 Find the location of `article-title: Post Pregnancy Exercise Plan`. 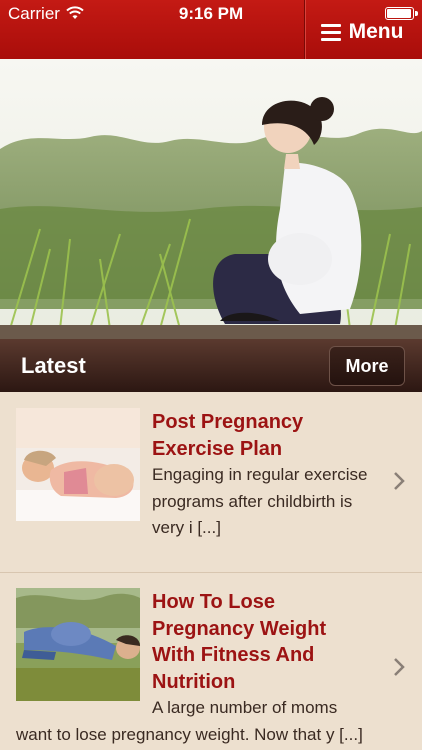

article-title: Post Pregnancy Exercise Plan is located at coordinates (267, 435).